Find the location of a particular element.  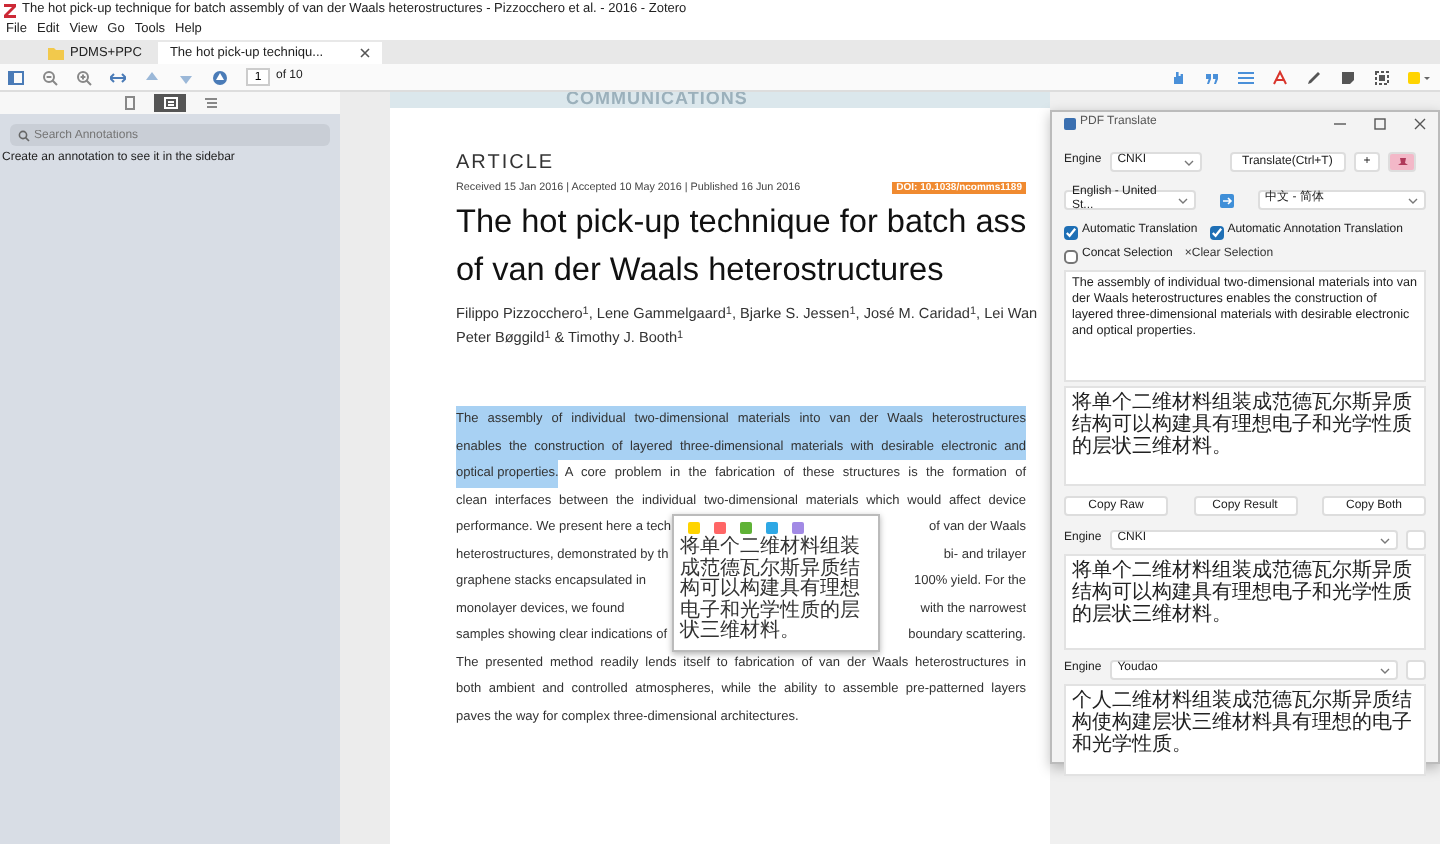

article-title: The hot pick-up technique for batch ass is located at coordinates (742, 222).